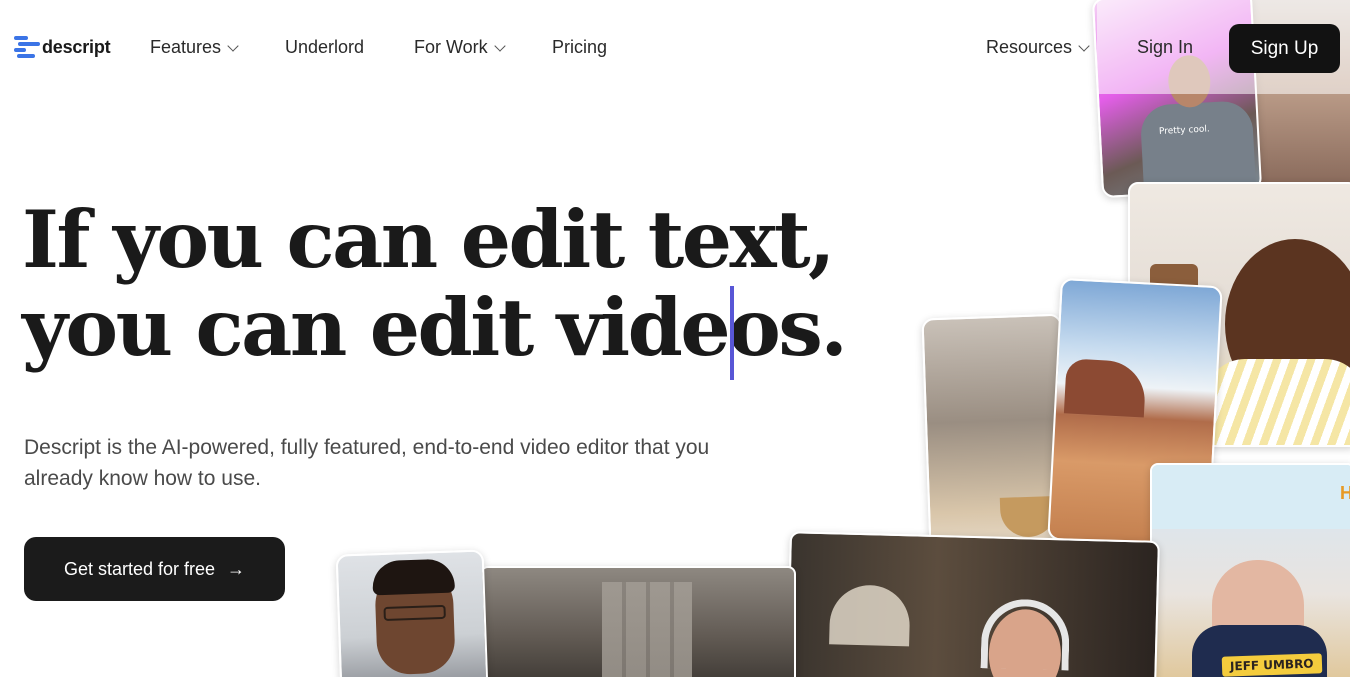 The height and width of the screenshot is (677, 1350). I want to click on room-window-thumbnail, so click(638, 621).